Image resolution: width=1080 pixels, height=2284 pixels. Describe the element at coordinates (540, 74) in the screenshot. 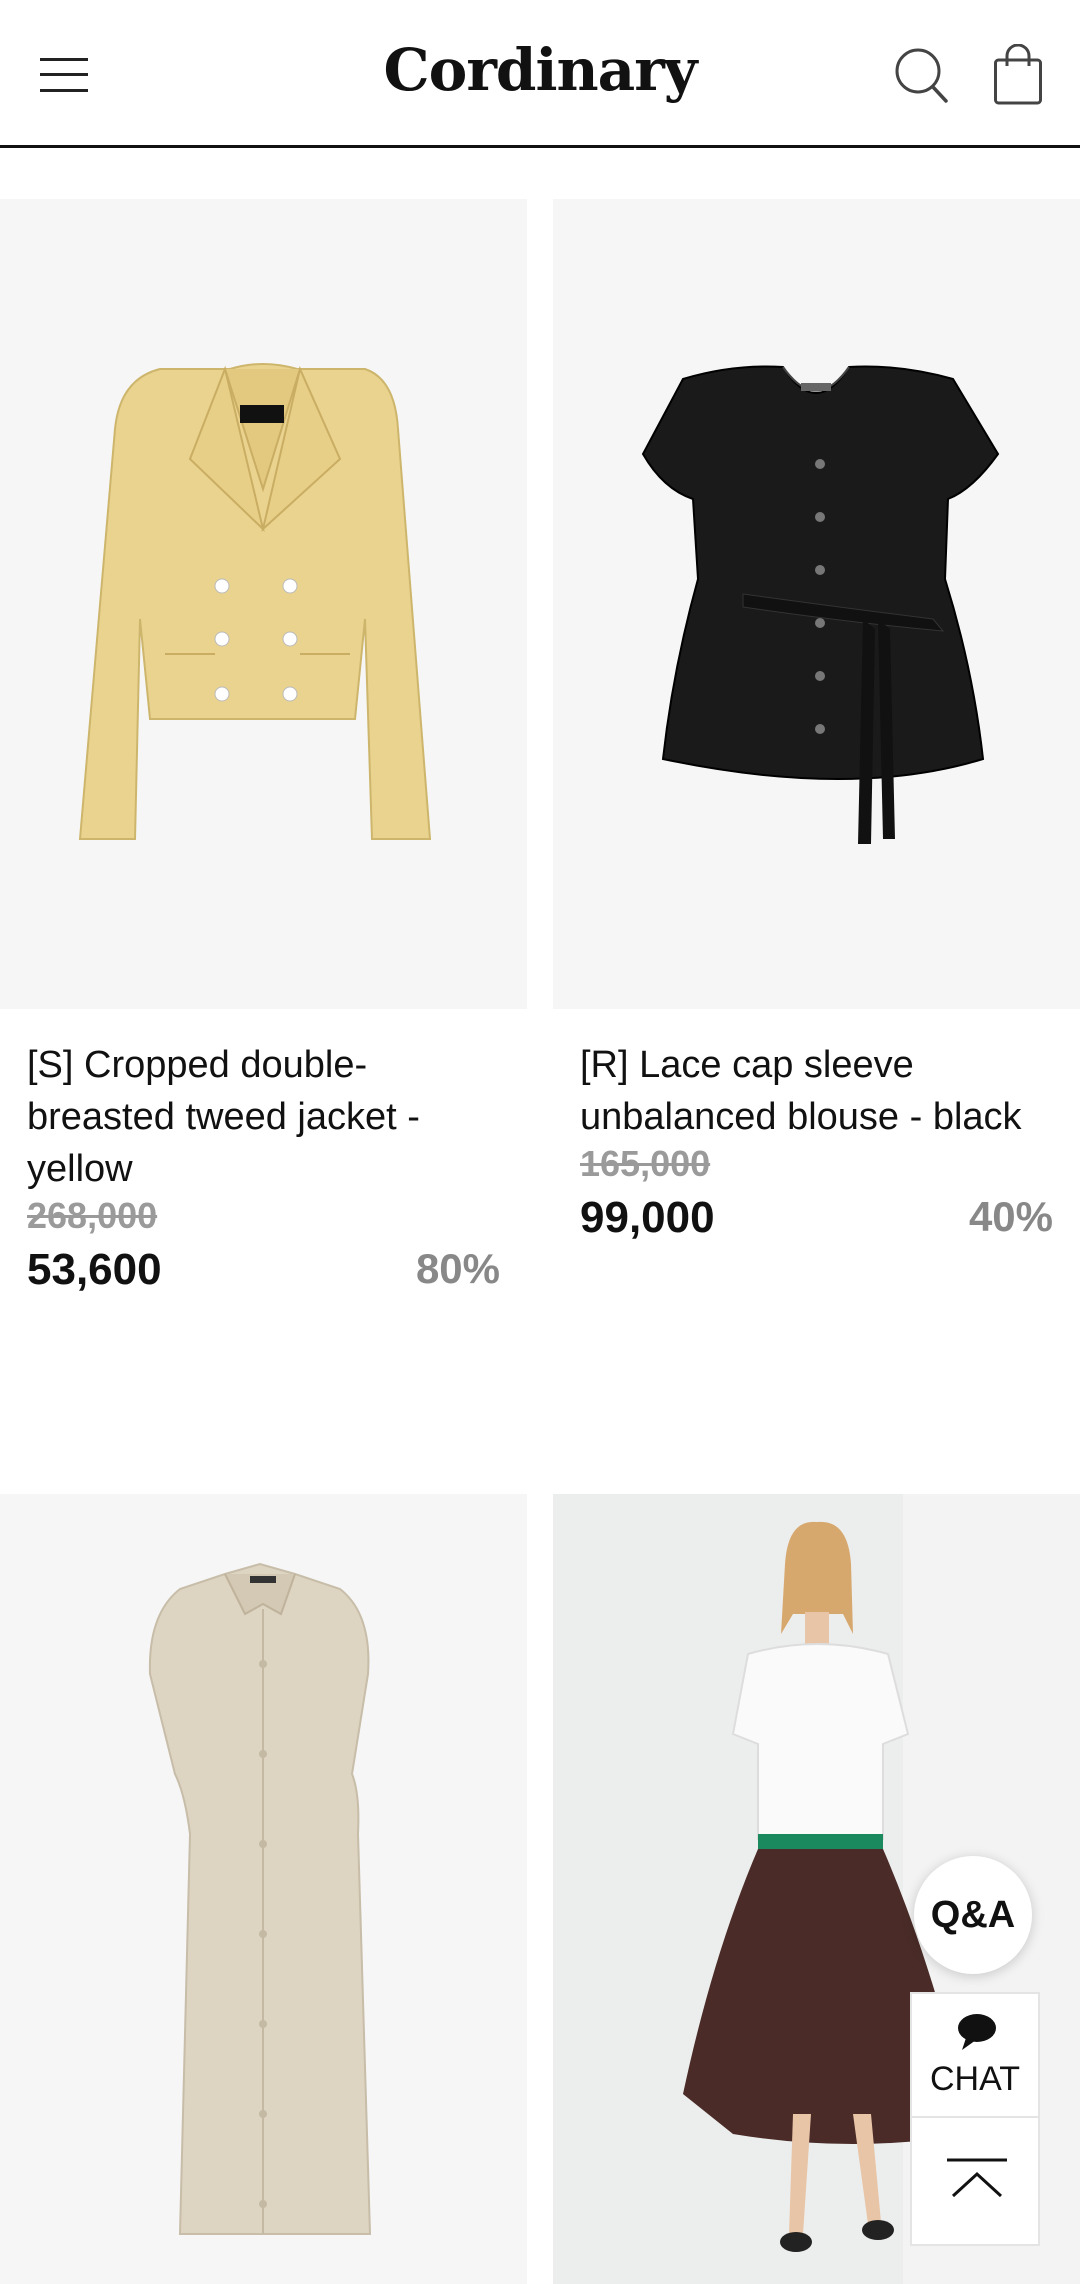

I see `site-header: Cordinary` at that location.